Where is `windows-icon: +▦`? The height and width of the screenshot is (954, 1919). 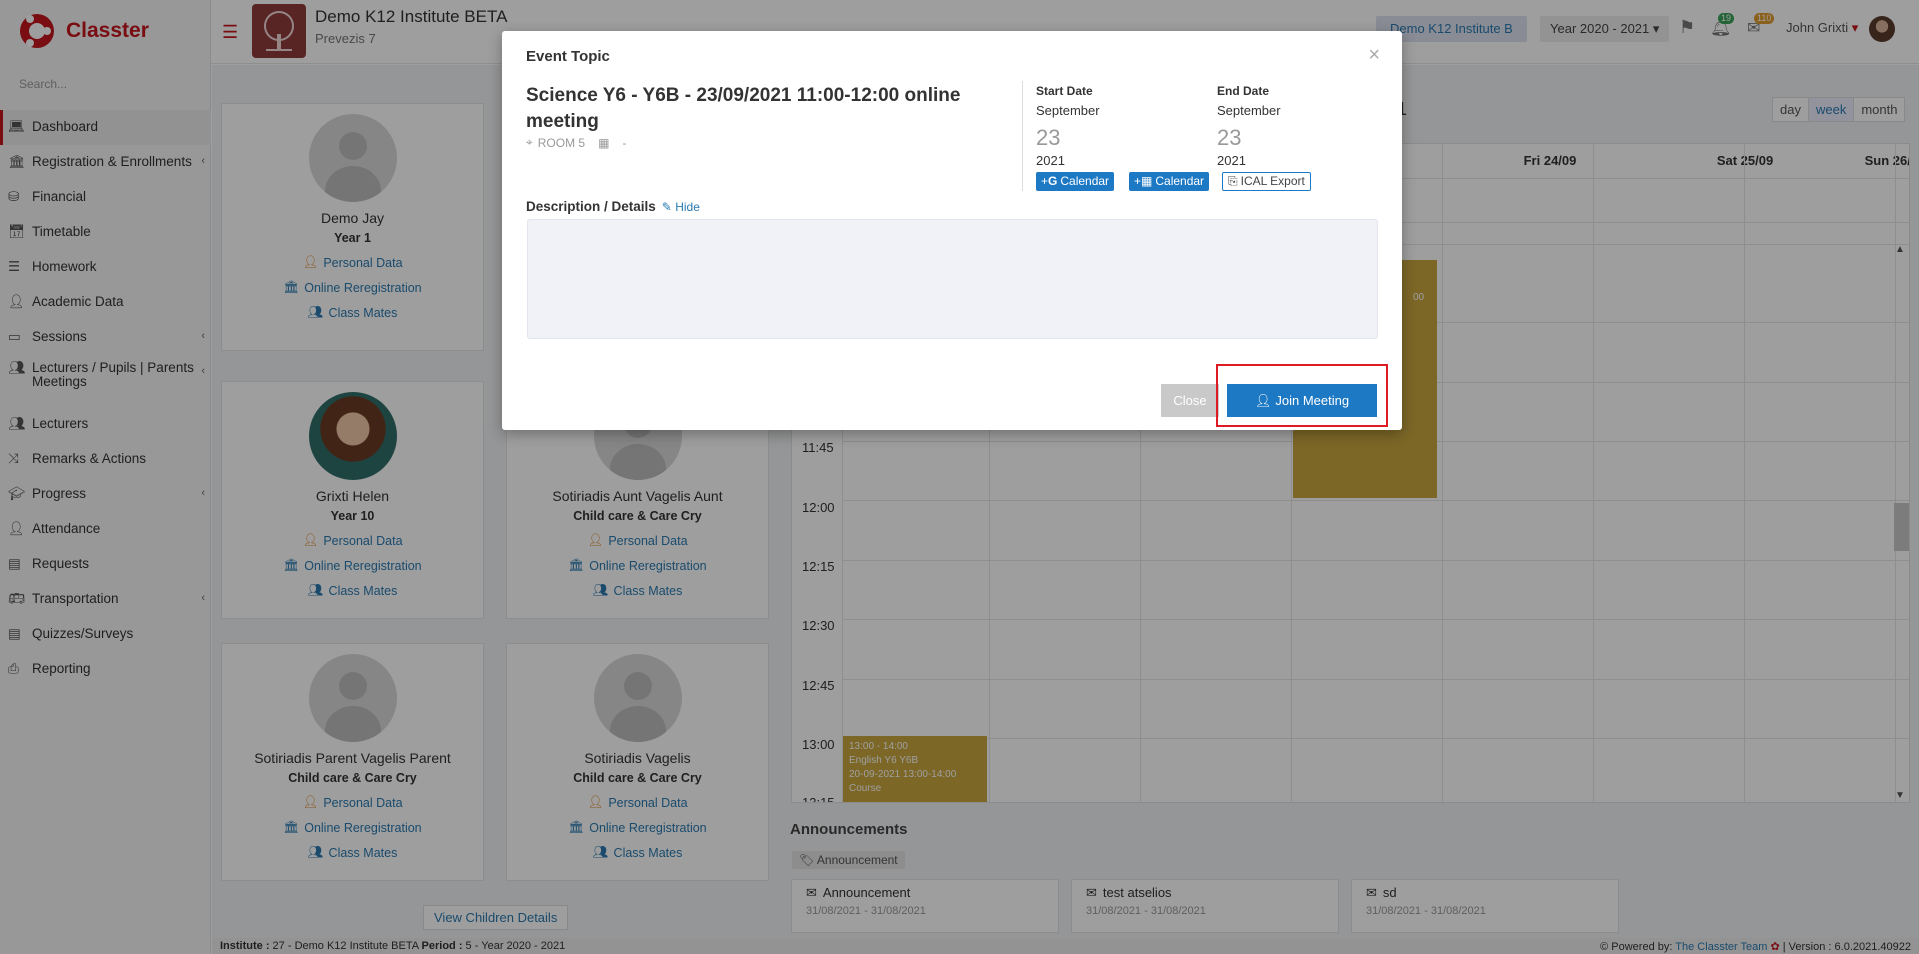 windows-icon: +▦ is located at coordinates (1143, 181).